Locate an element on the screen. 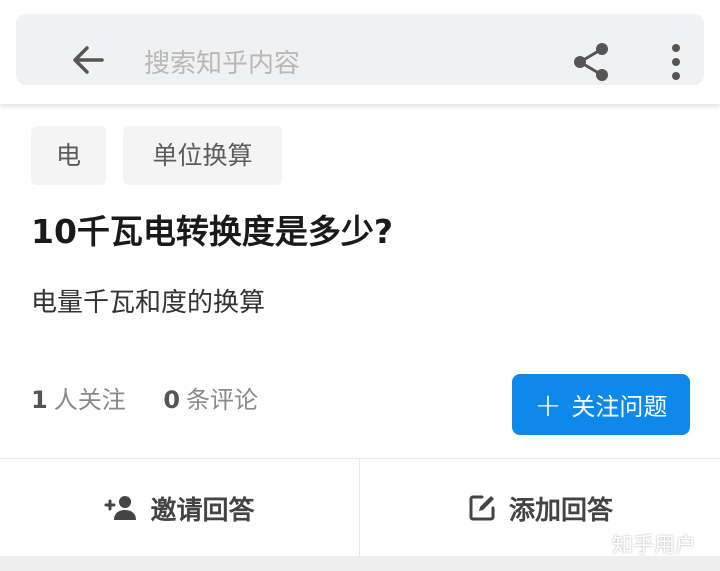 This screenshot has height=571, width=720. comments-label: 条评论 is located at coordinates (222, 400).